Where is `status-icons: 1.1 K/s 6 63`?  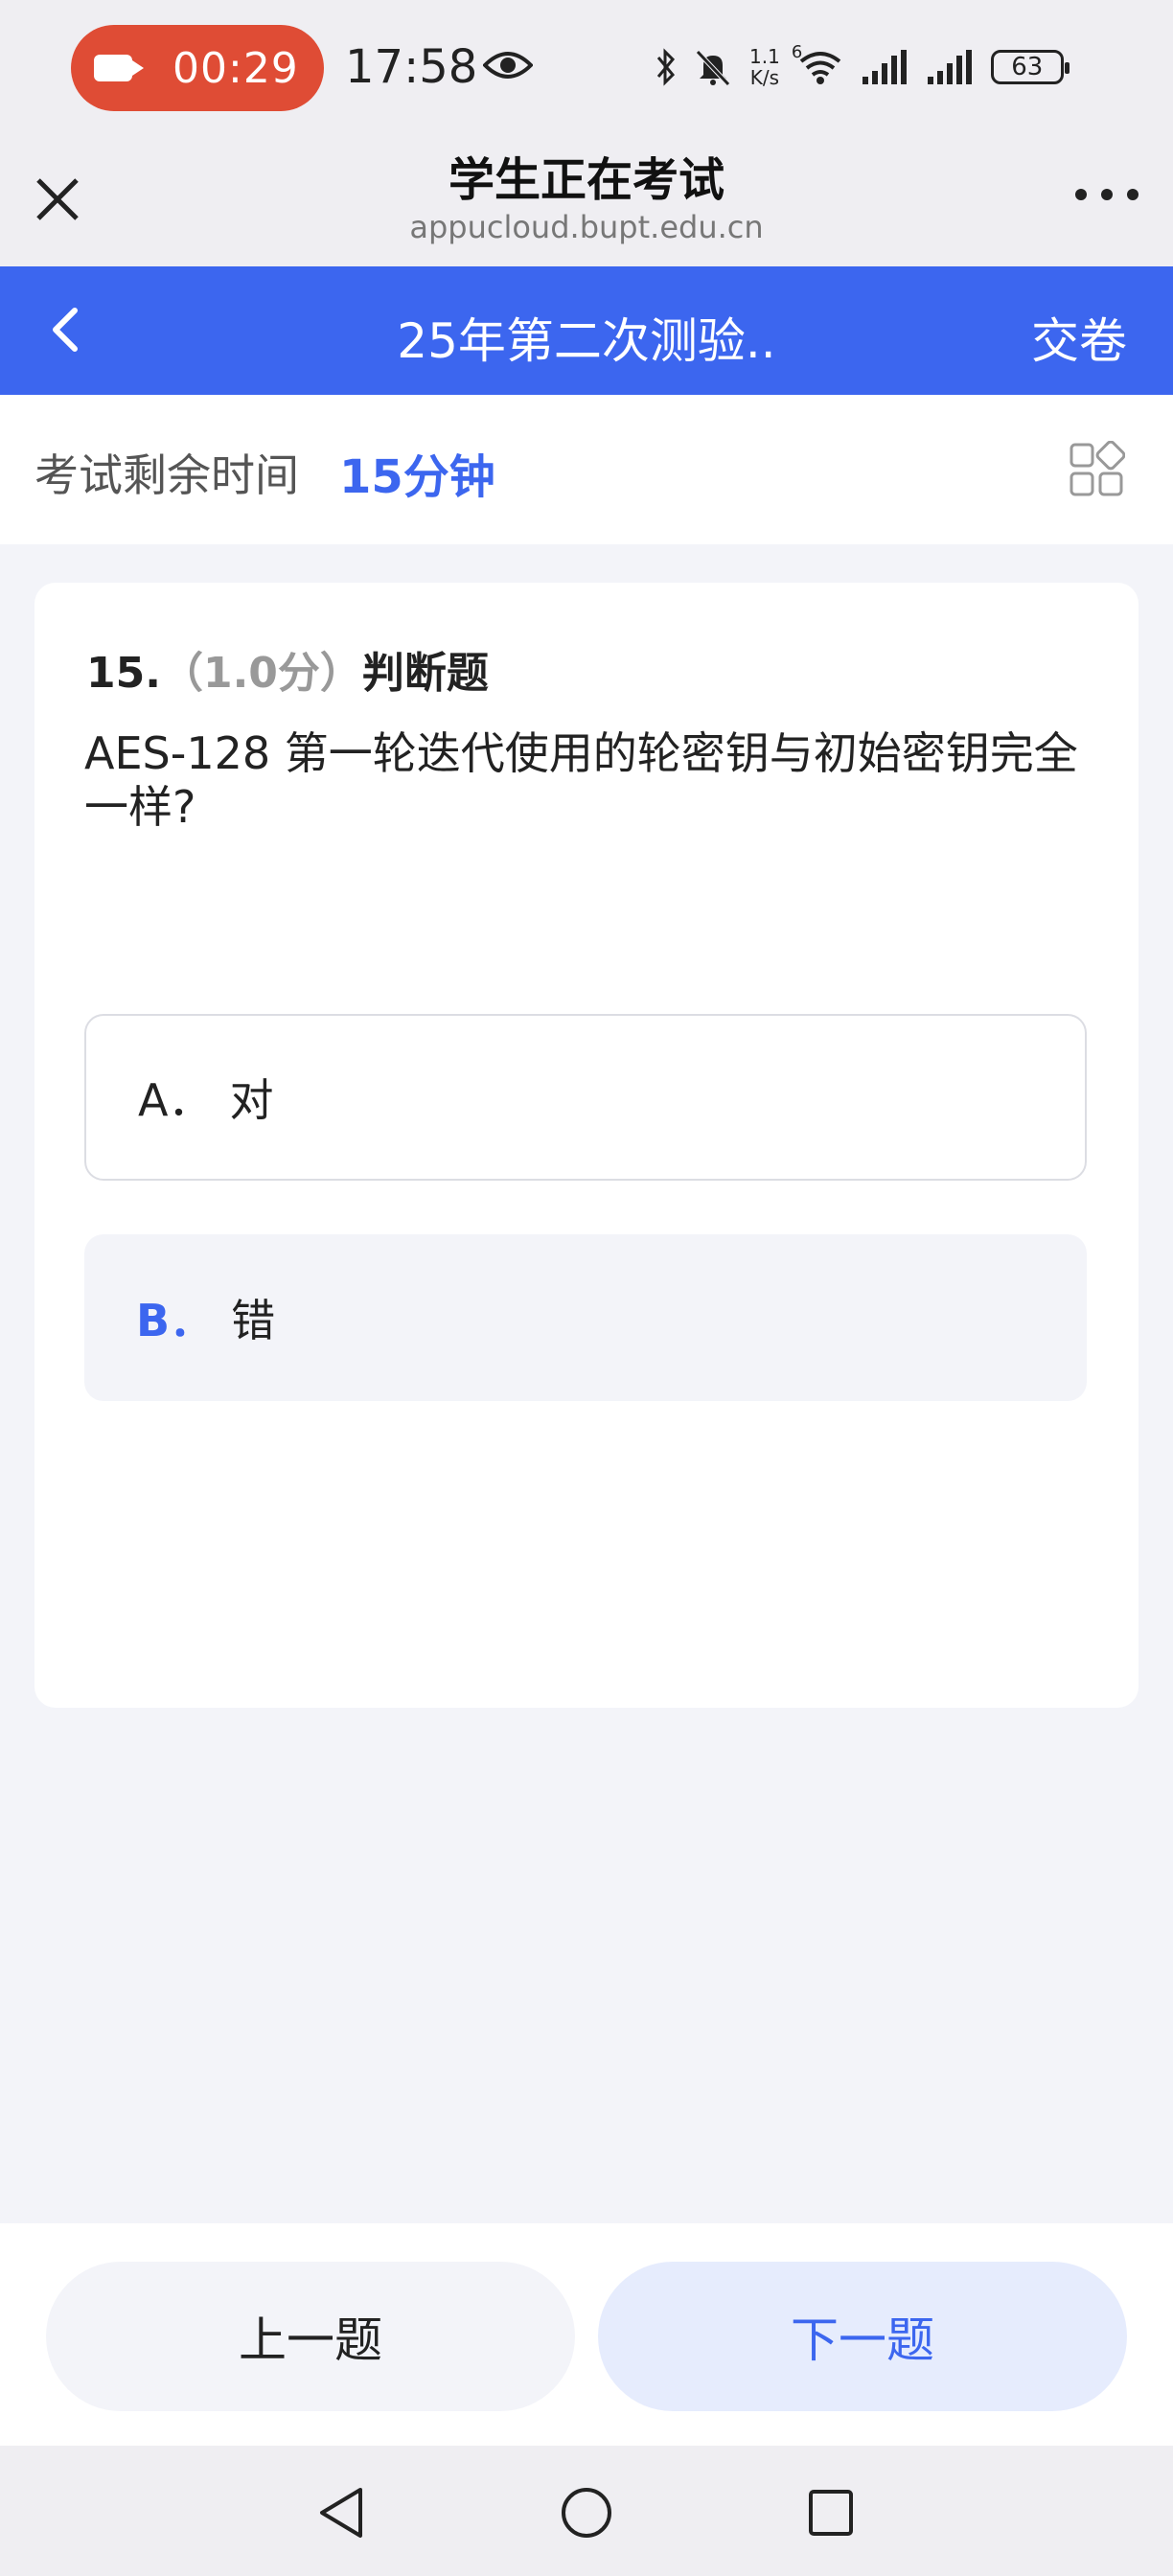 status-icons: 1.1 K/s 6 63 is located at coordinates (863, 67).